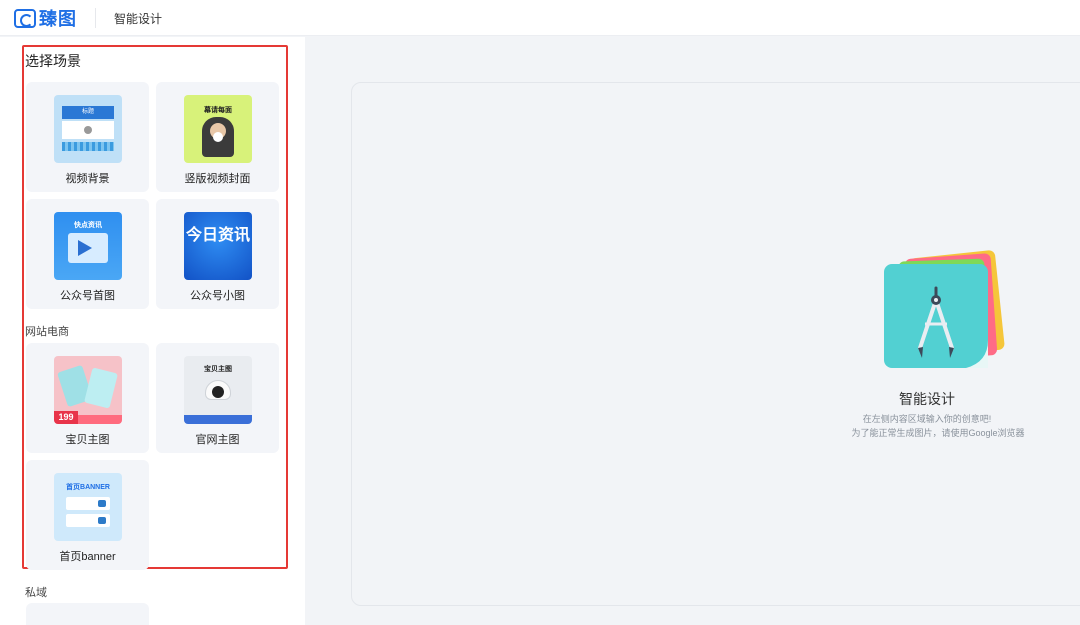 This screenshot has height=625, width=1080. What do you see at coordinates (927, 399) in the screenshot?
I see `empty-state-title: 智能设计` at bounding box center [927, 399].